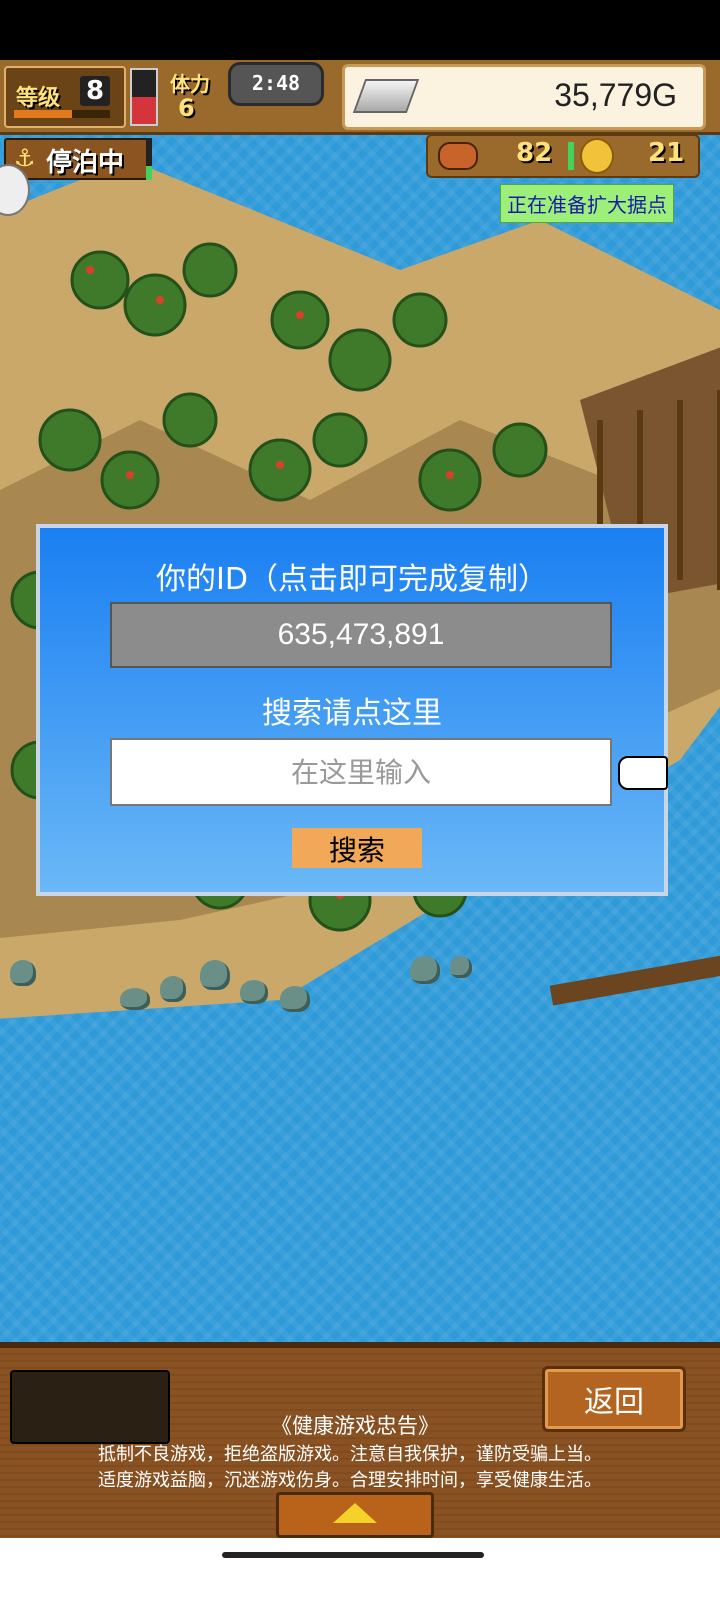 This screenshot has width=720, height=1600. I want to click on search-button: 搜索, so click(357, 848).